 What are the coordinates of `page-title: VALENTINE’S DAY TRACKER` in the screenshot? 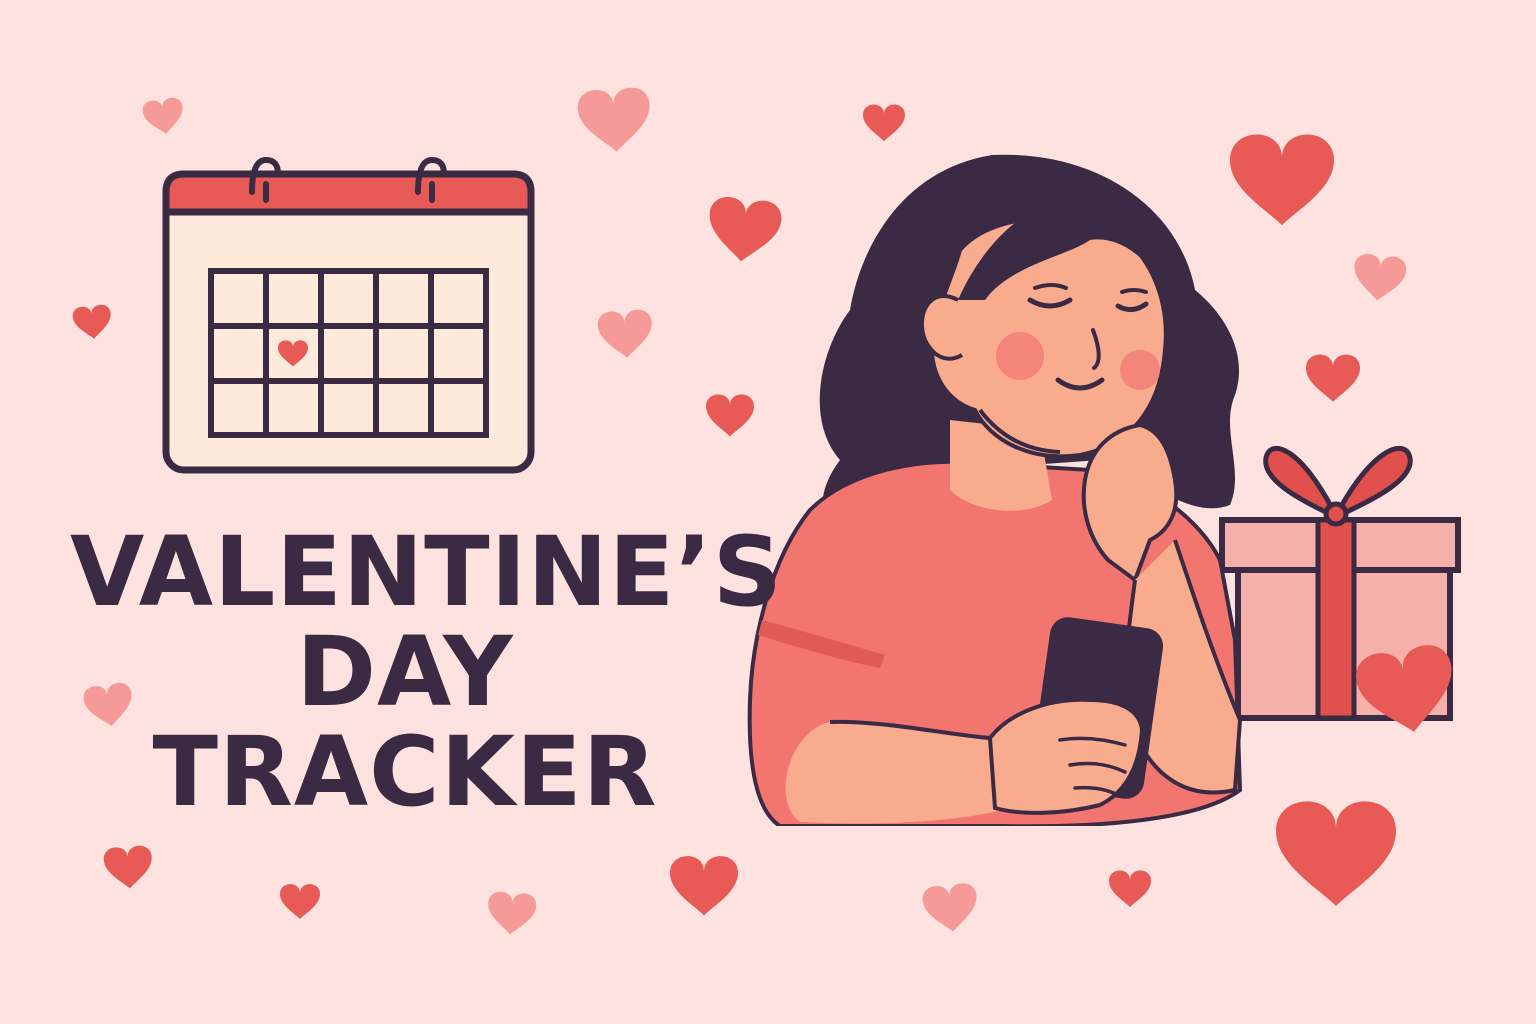 It's located at (426, 672).